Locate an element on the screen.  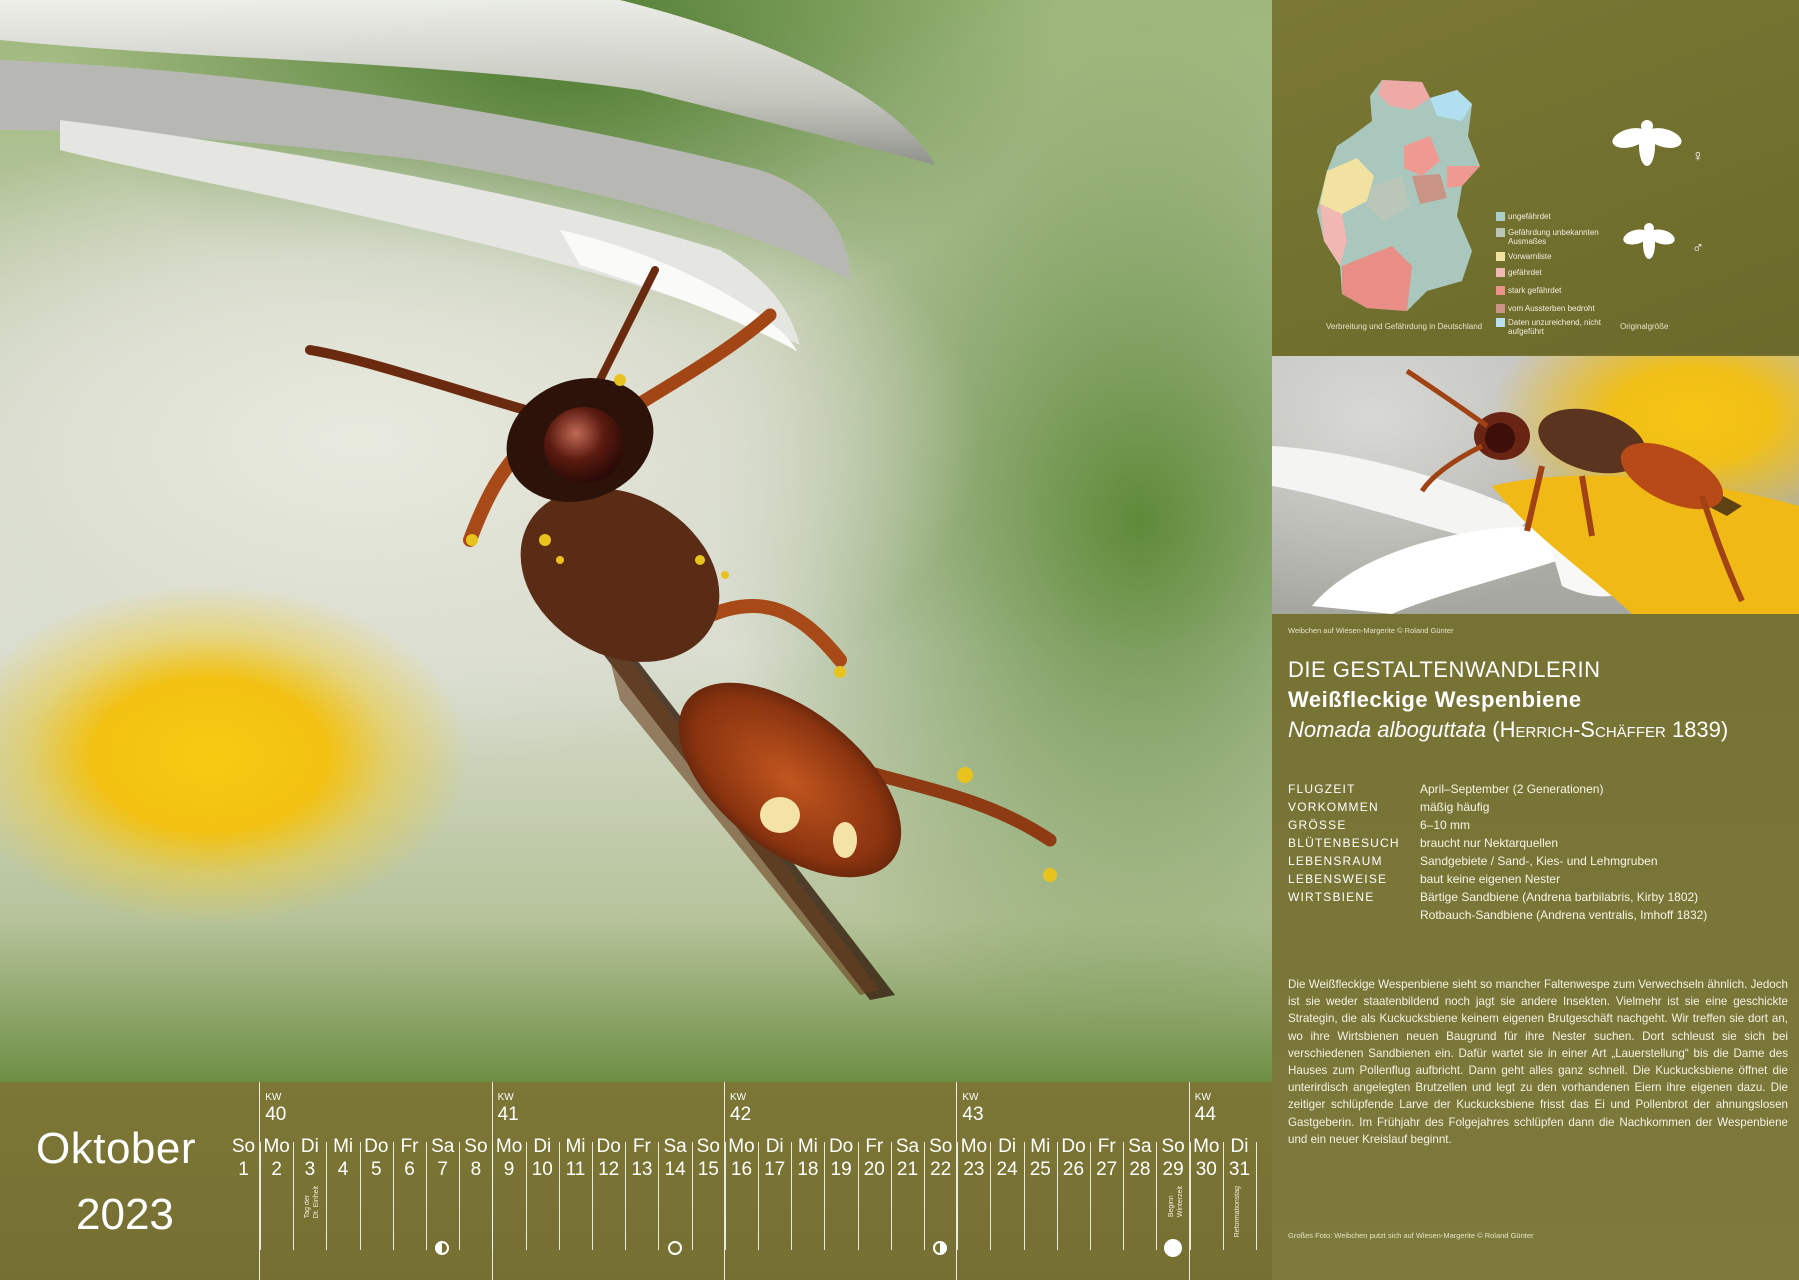
calendar-day: Sa 21 is located at coordinates (907, 1159).